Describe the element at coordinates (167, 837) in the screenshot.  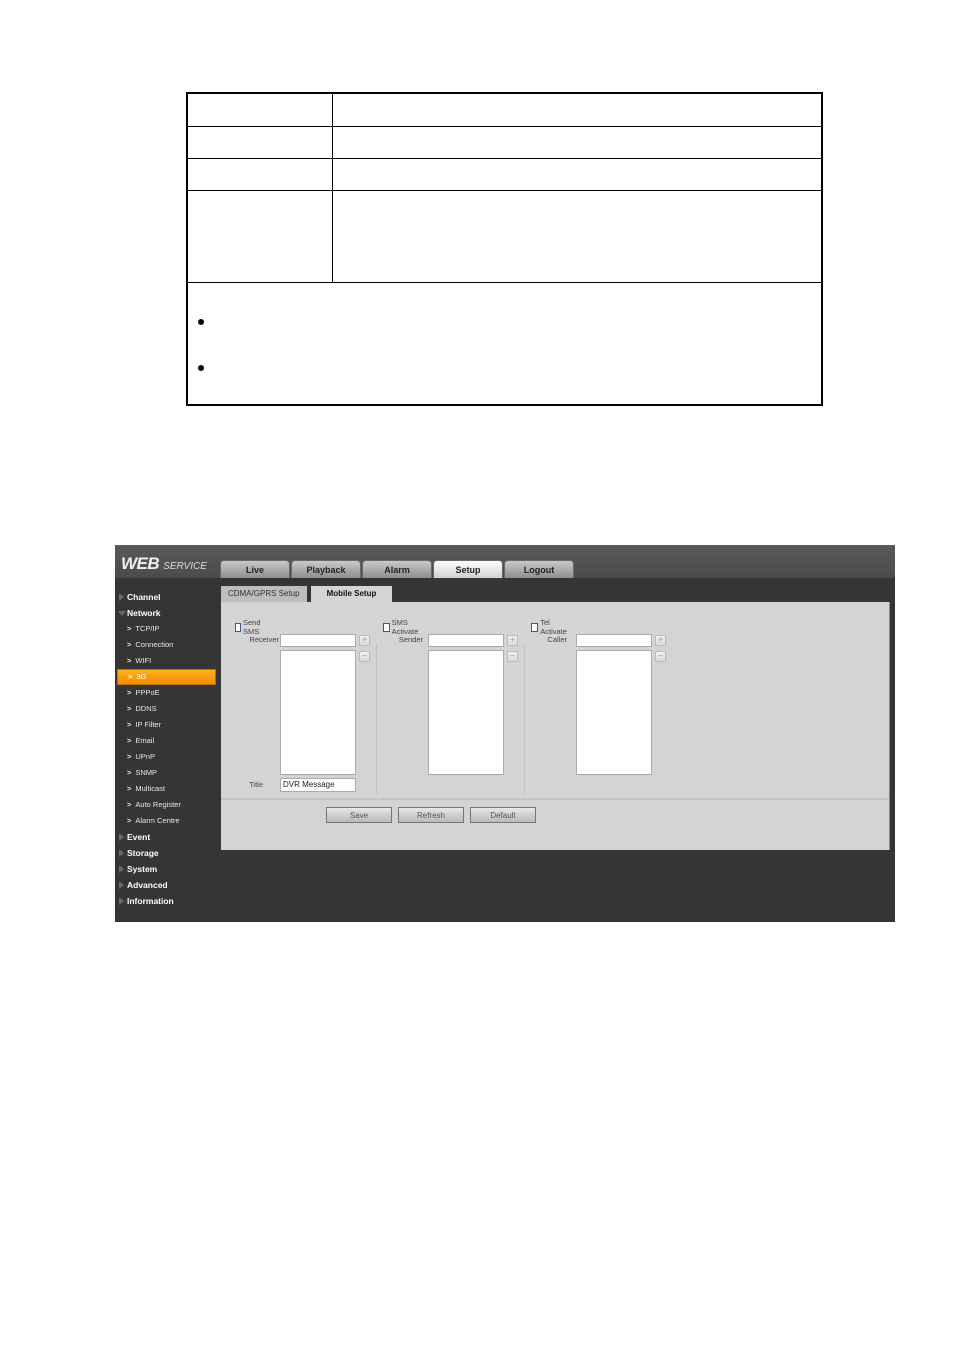
I see `sidebar-category-event: Event` at that location.